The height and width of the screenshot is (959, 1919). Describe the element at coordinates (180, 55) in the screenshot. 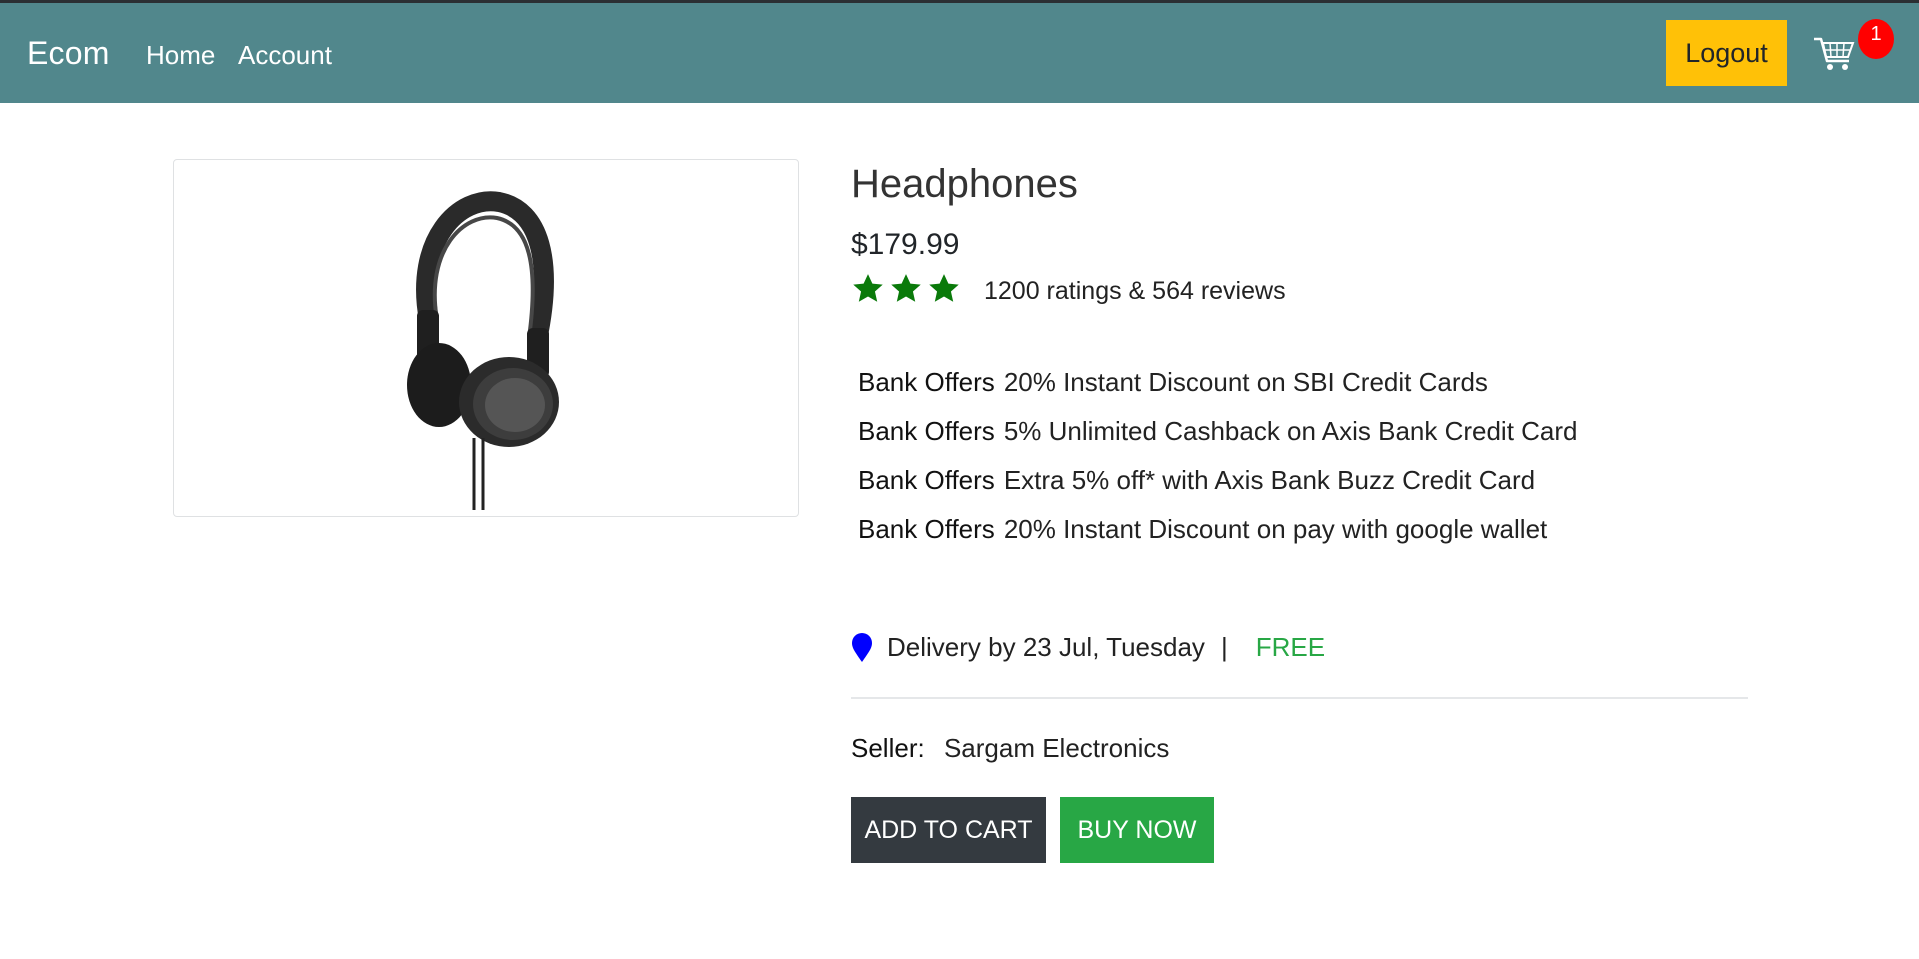

I see `nav-home-link: Home` at that location.